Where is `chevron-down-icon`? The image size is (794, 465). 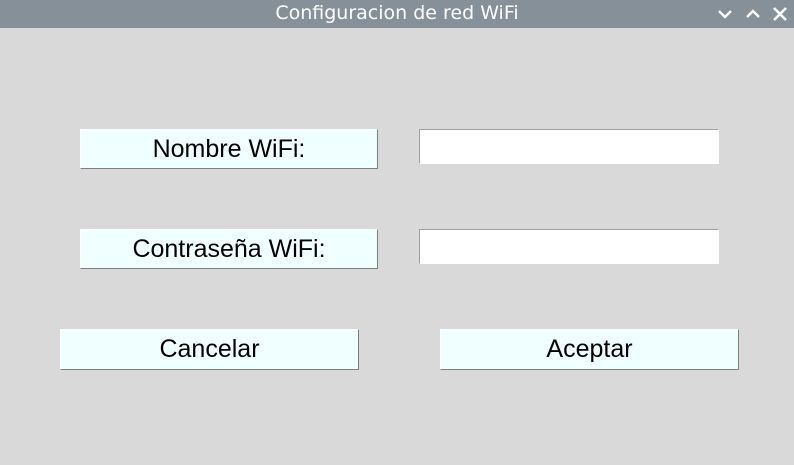 chevron-down-icon is located at coordinates (725, 14).